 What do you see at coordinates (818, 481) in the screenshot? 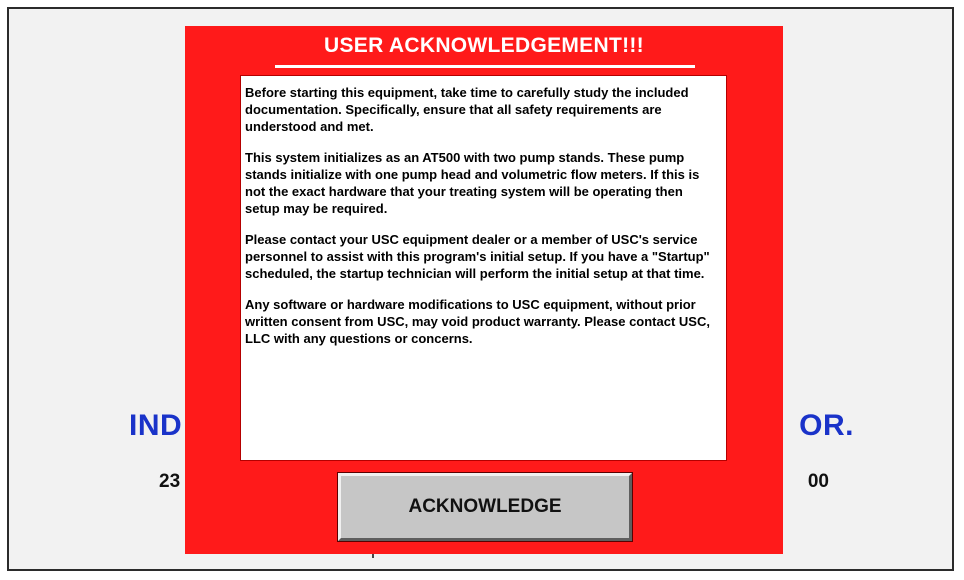
I see `background-subline-right: 00` at bounding box center [818, 481].